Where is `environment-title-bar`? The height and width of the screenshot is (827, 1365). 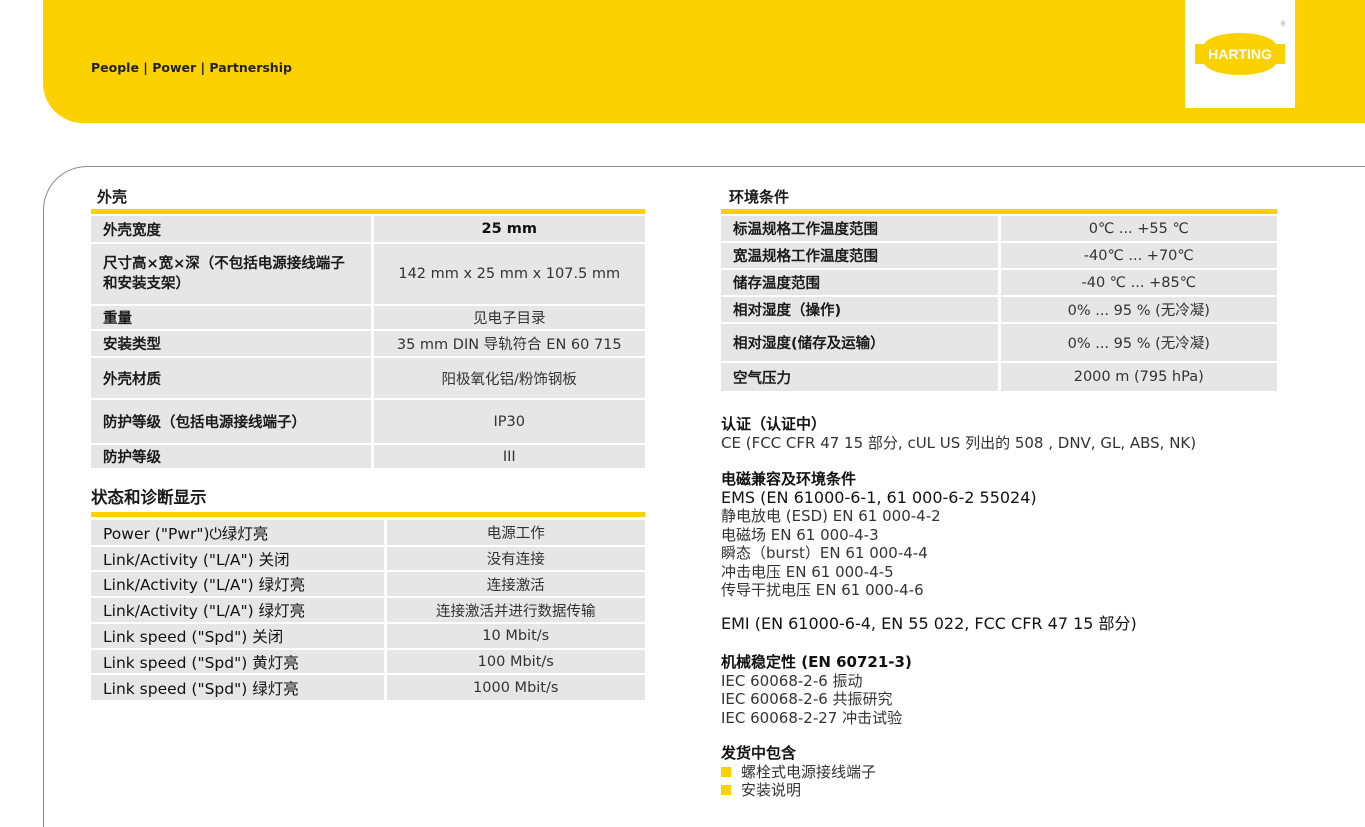 environment-title-bar is located at coordinates (999, 211).